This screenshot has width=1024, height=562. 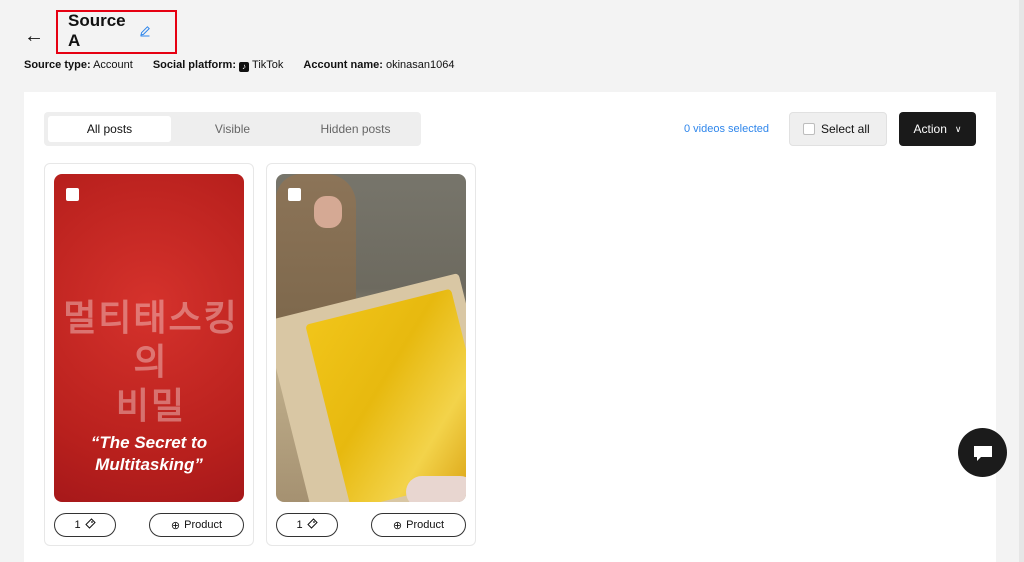 What do you see at coordinates (78, 65) in the screenshot?
I see `source-type: Source type: Account` at bounding box center [78, 65].